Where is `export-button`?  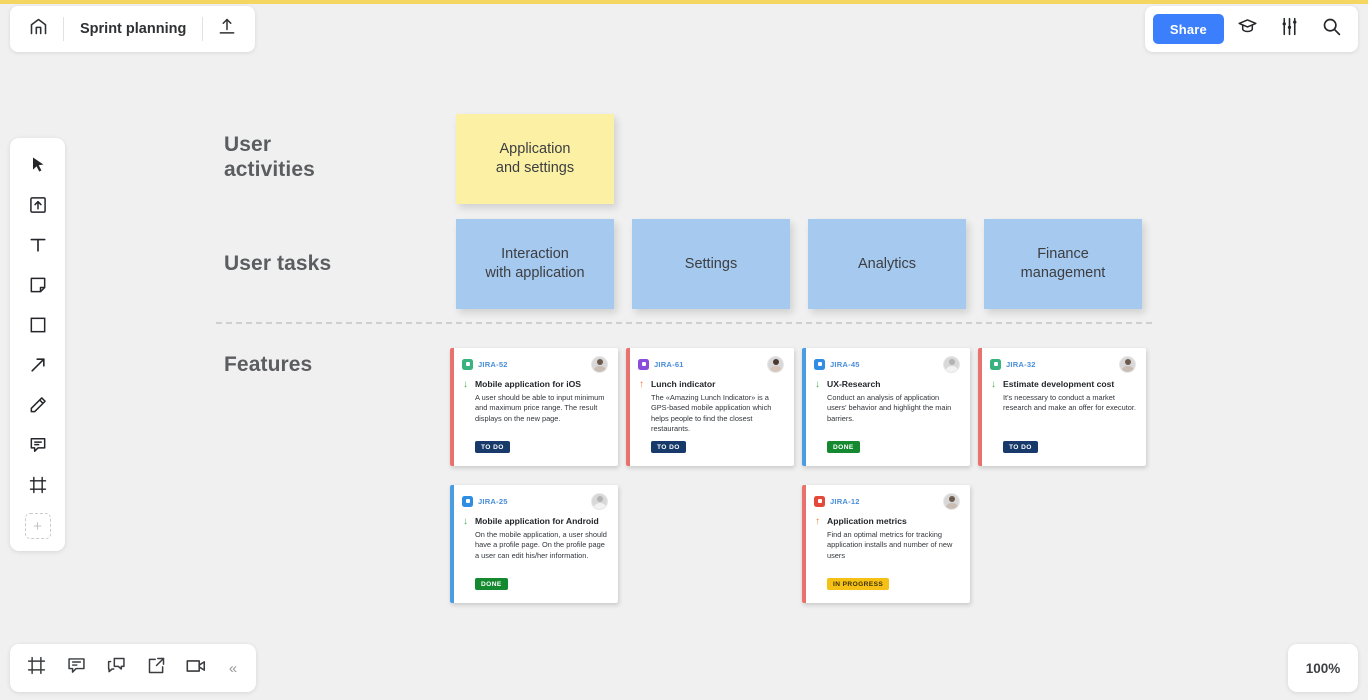
export-button is located at coordinates (227, 29).